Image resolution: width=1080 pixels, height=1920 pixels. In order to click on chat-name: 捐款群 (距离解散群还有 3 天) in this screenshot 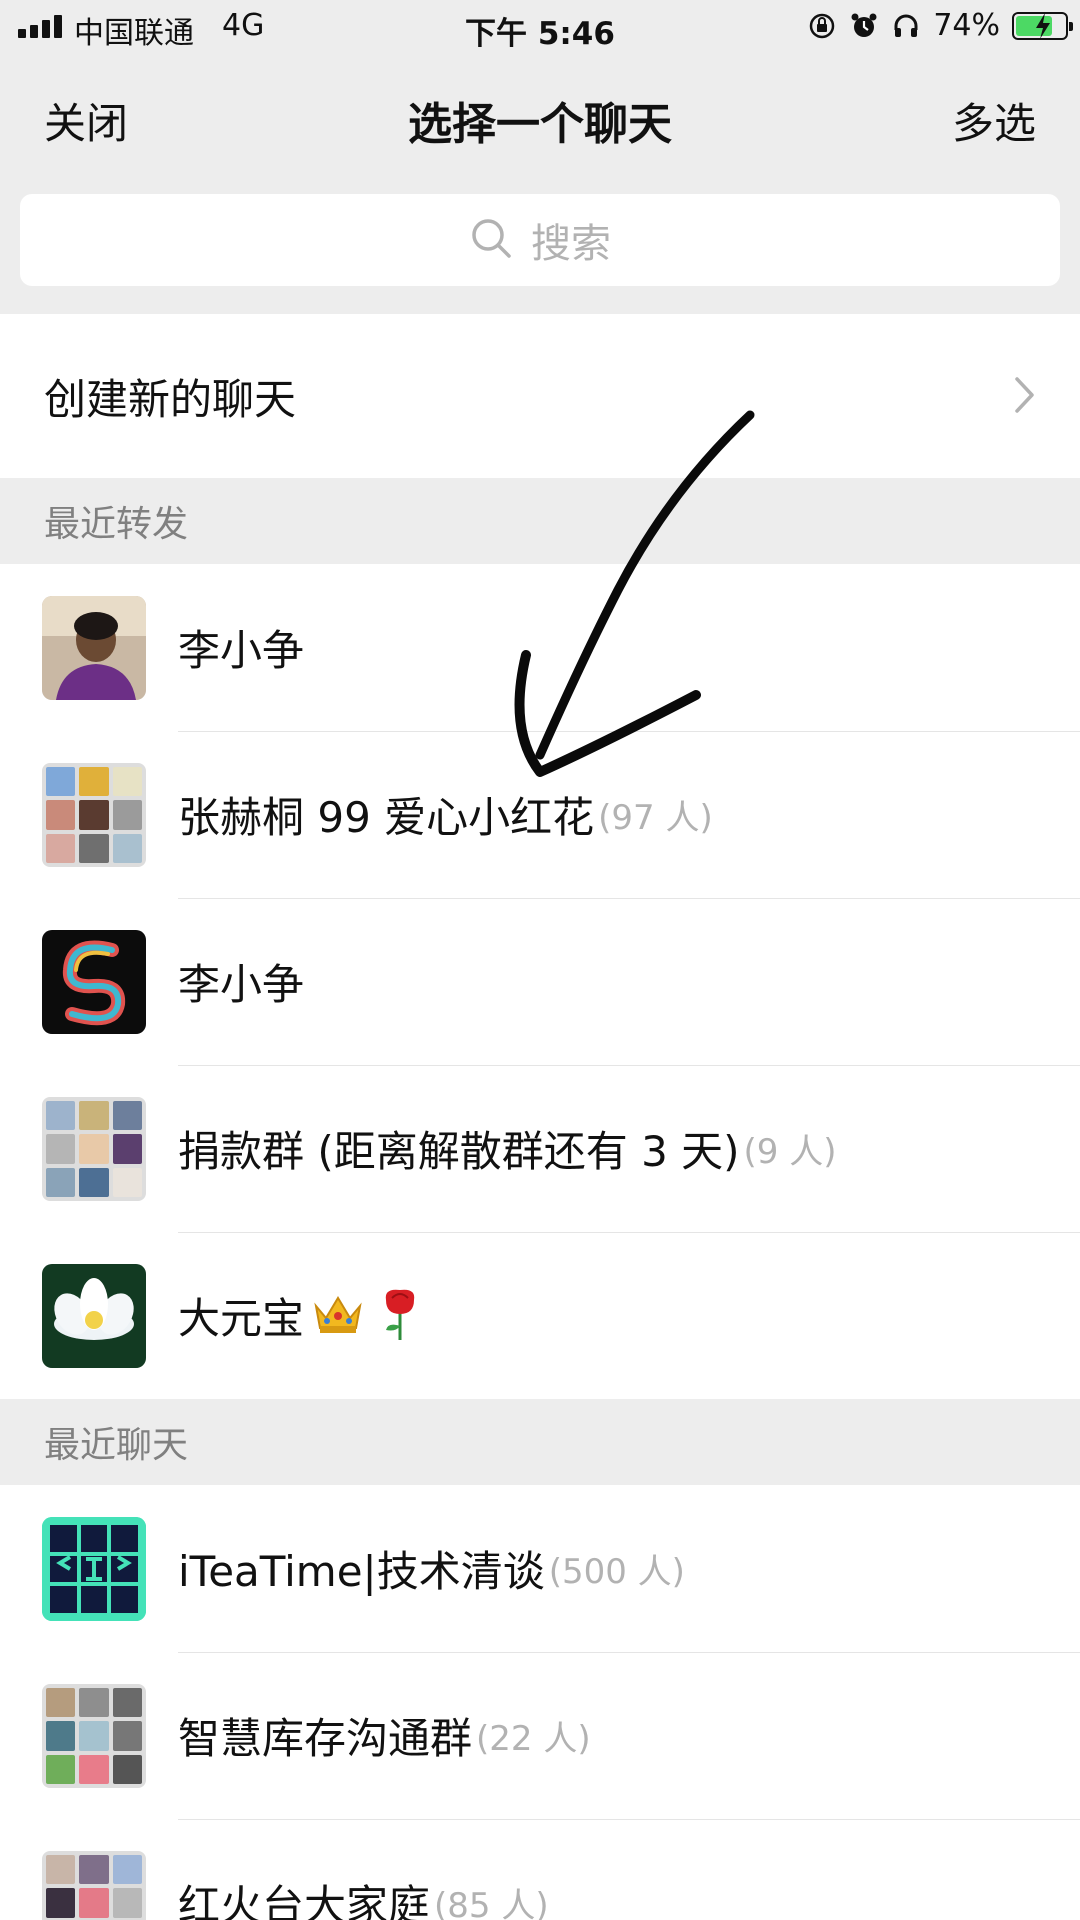, I will do `click(459, 1151)`.